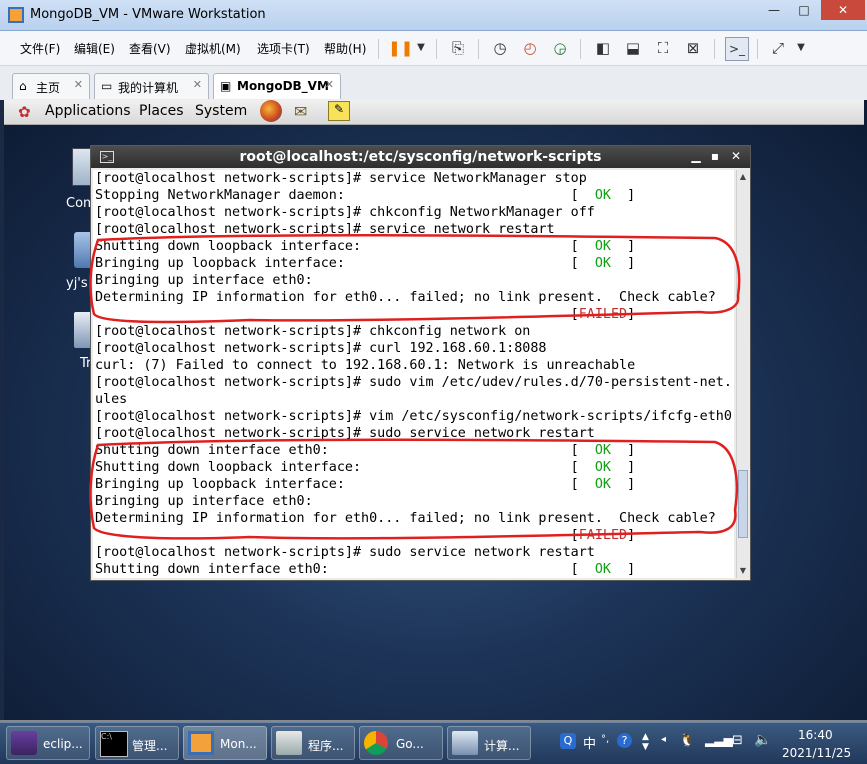 Image resolution: width=867 pixels, height=764 pixels. I want to click on computer-icon, so click(465, 743).